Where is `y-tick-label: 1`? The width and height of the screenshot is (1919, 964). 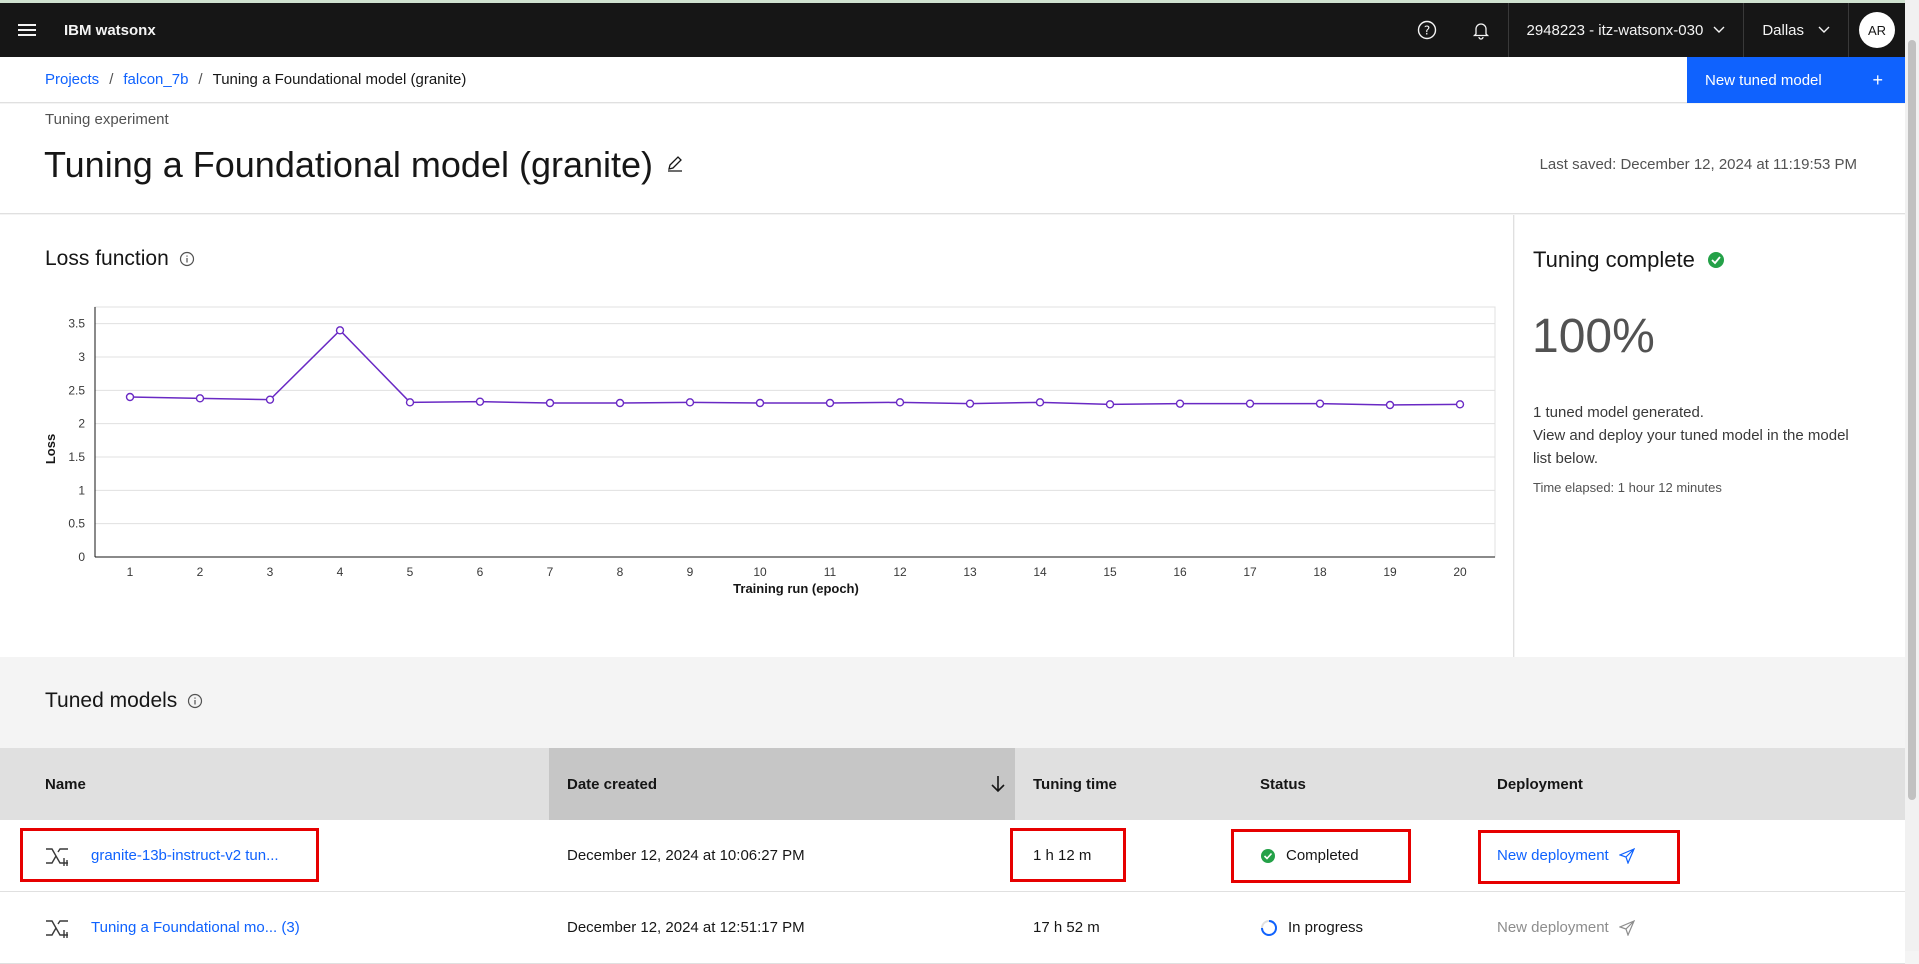
y-tick-label: 1 is located at coordinates (81, 490).